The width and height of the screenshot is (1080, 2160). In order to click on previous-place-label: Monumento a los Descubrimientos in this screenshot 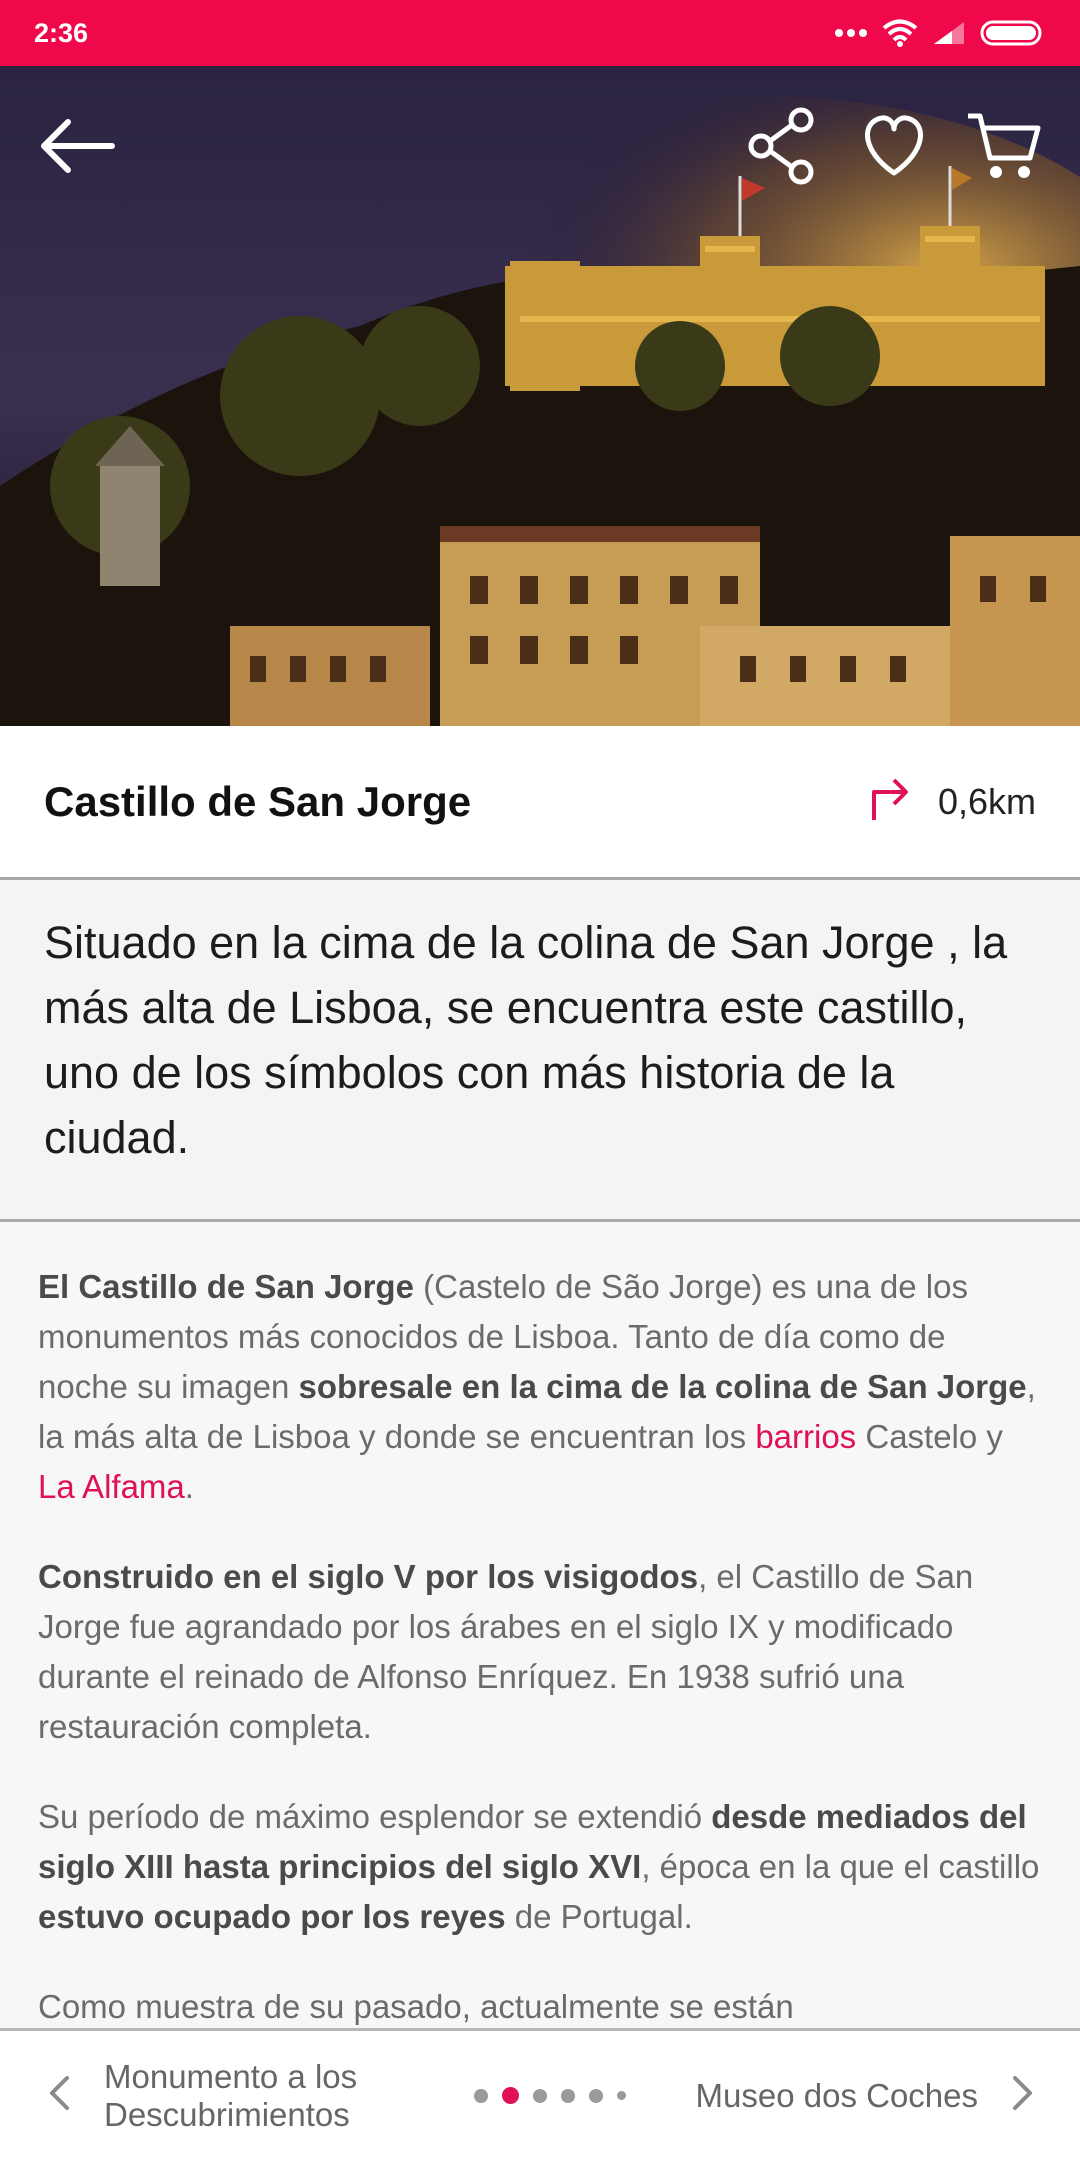, I will do `click(231, 2095)`.